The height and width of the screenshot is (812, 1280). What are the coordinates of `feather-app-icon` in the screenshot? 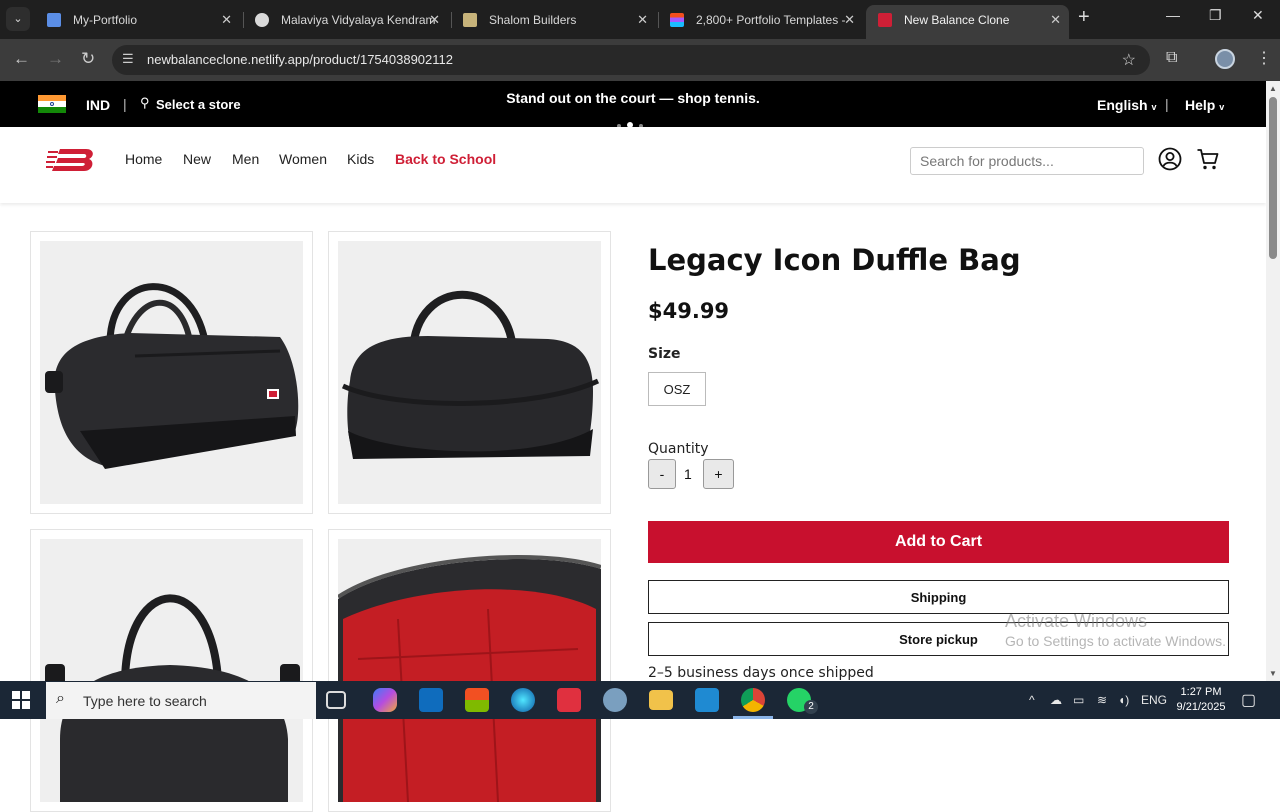 It's located at (615, 700).